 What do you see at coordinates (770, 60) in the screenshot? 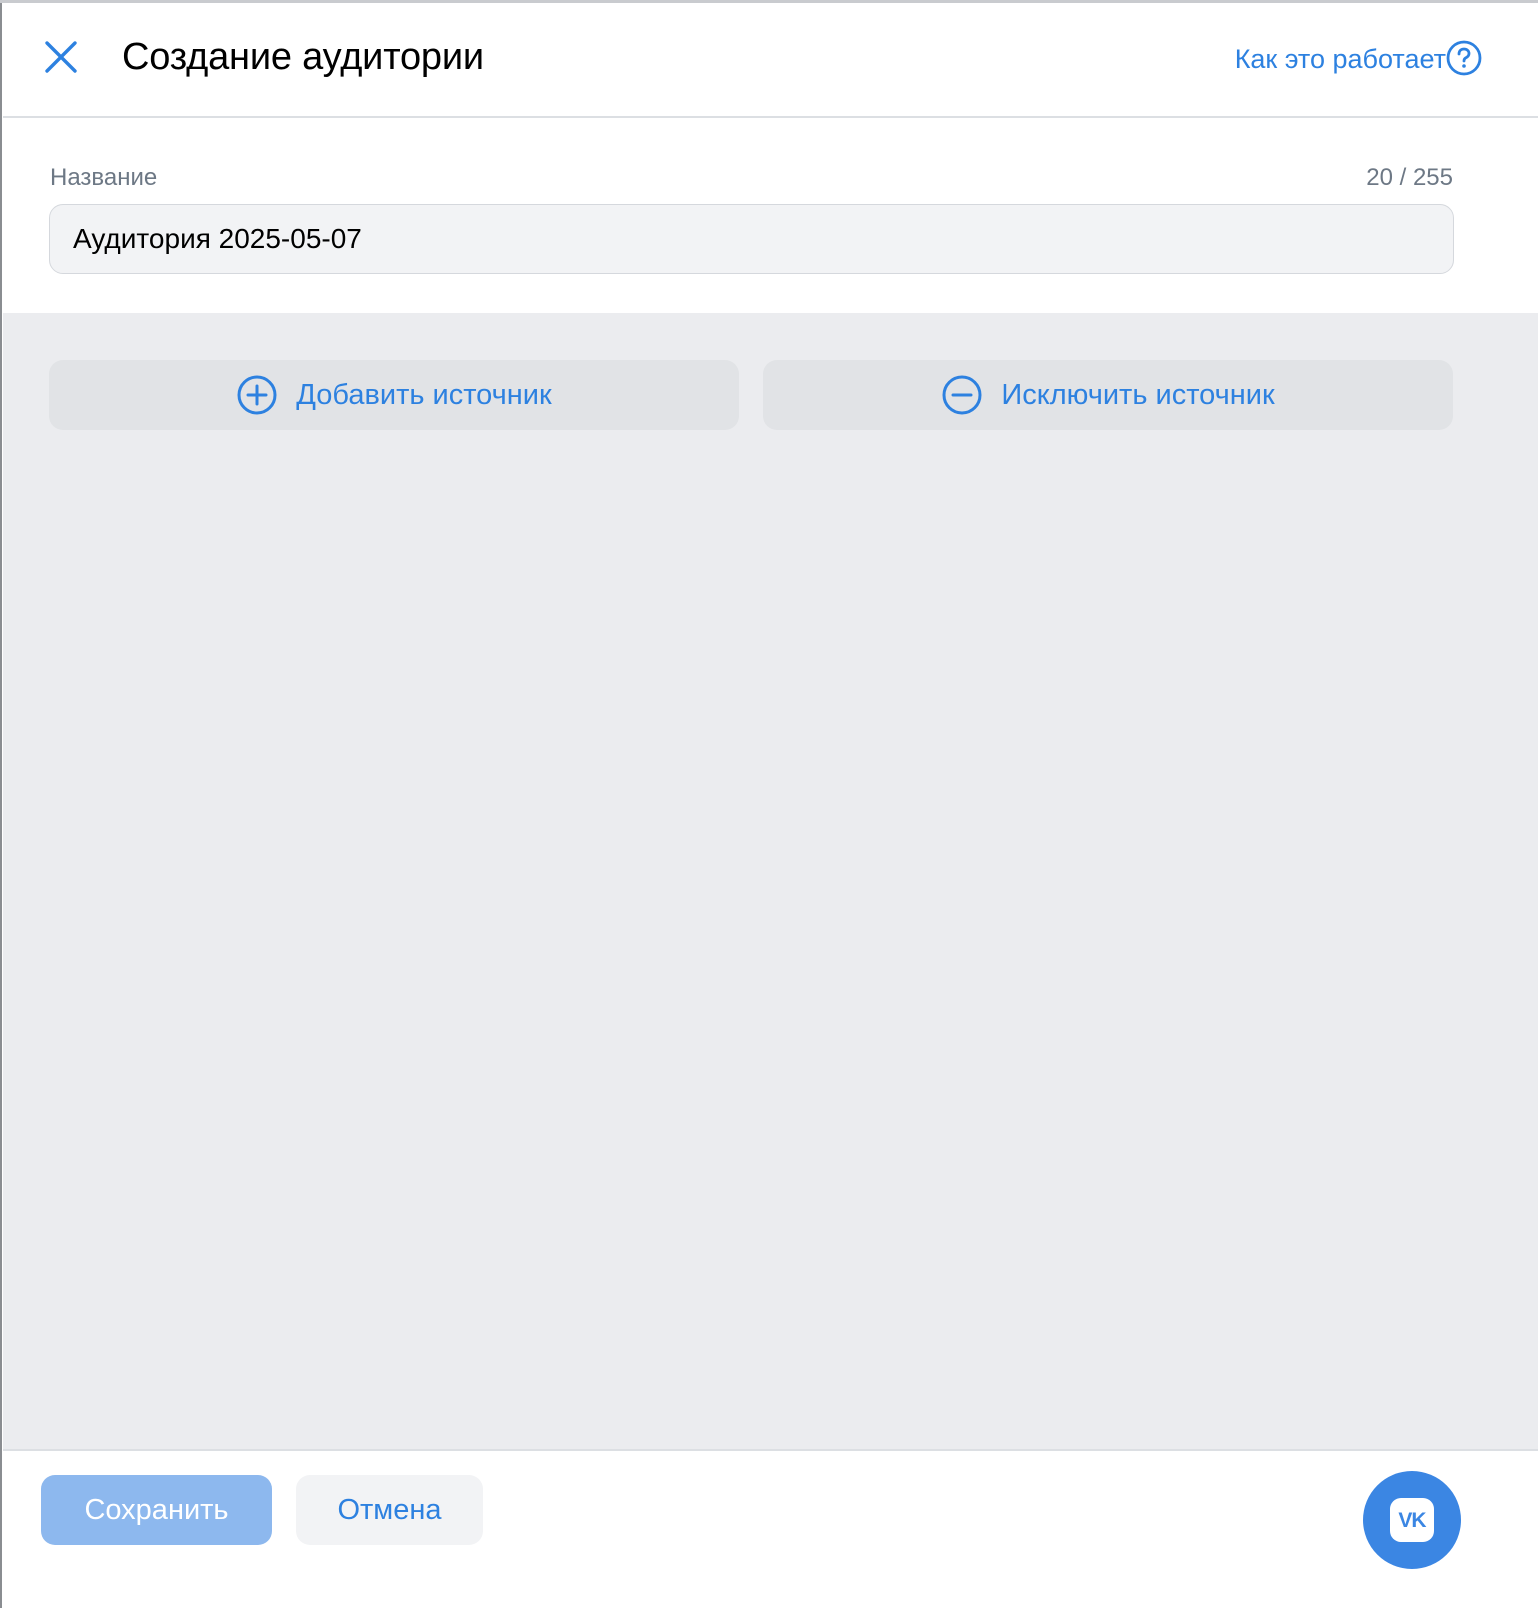
I see `panel-header: Создание аудитории Как это работает` at bounding box center [770, 60].